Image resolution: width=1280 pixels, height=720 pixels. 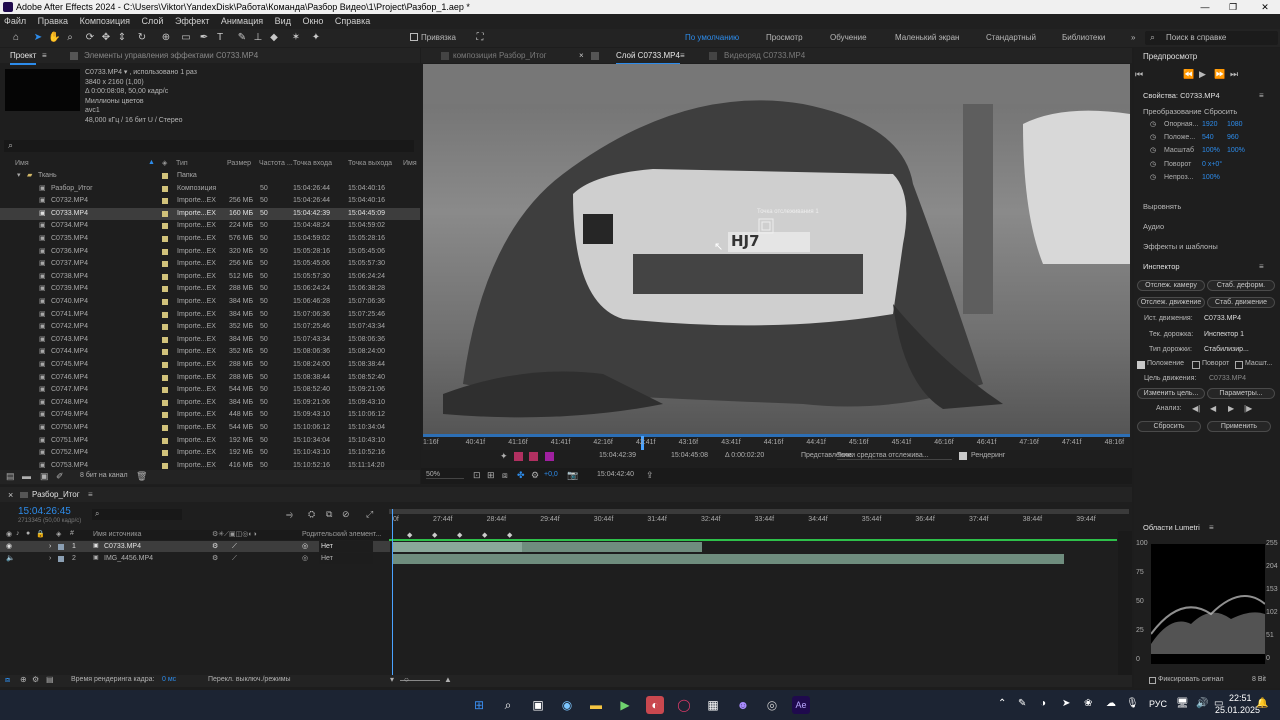 I want to click on transfer-controls-icon: ⚙, so click(x=35, y=679).